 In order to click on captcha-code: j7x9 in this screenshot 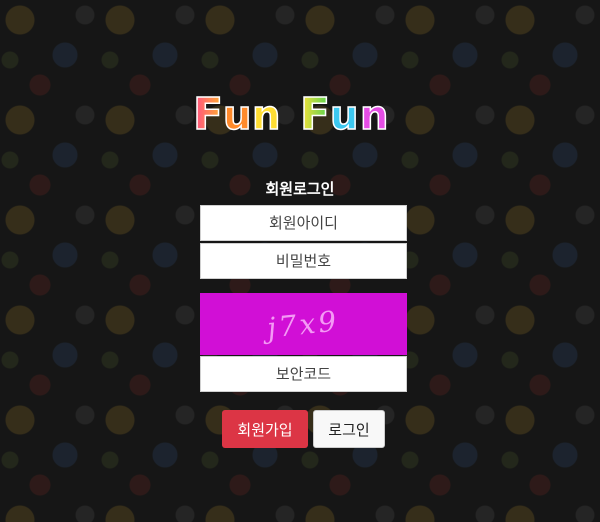, I will do `click(303, 324)`.